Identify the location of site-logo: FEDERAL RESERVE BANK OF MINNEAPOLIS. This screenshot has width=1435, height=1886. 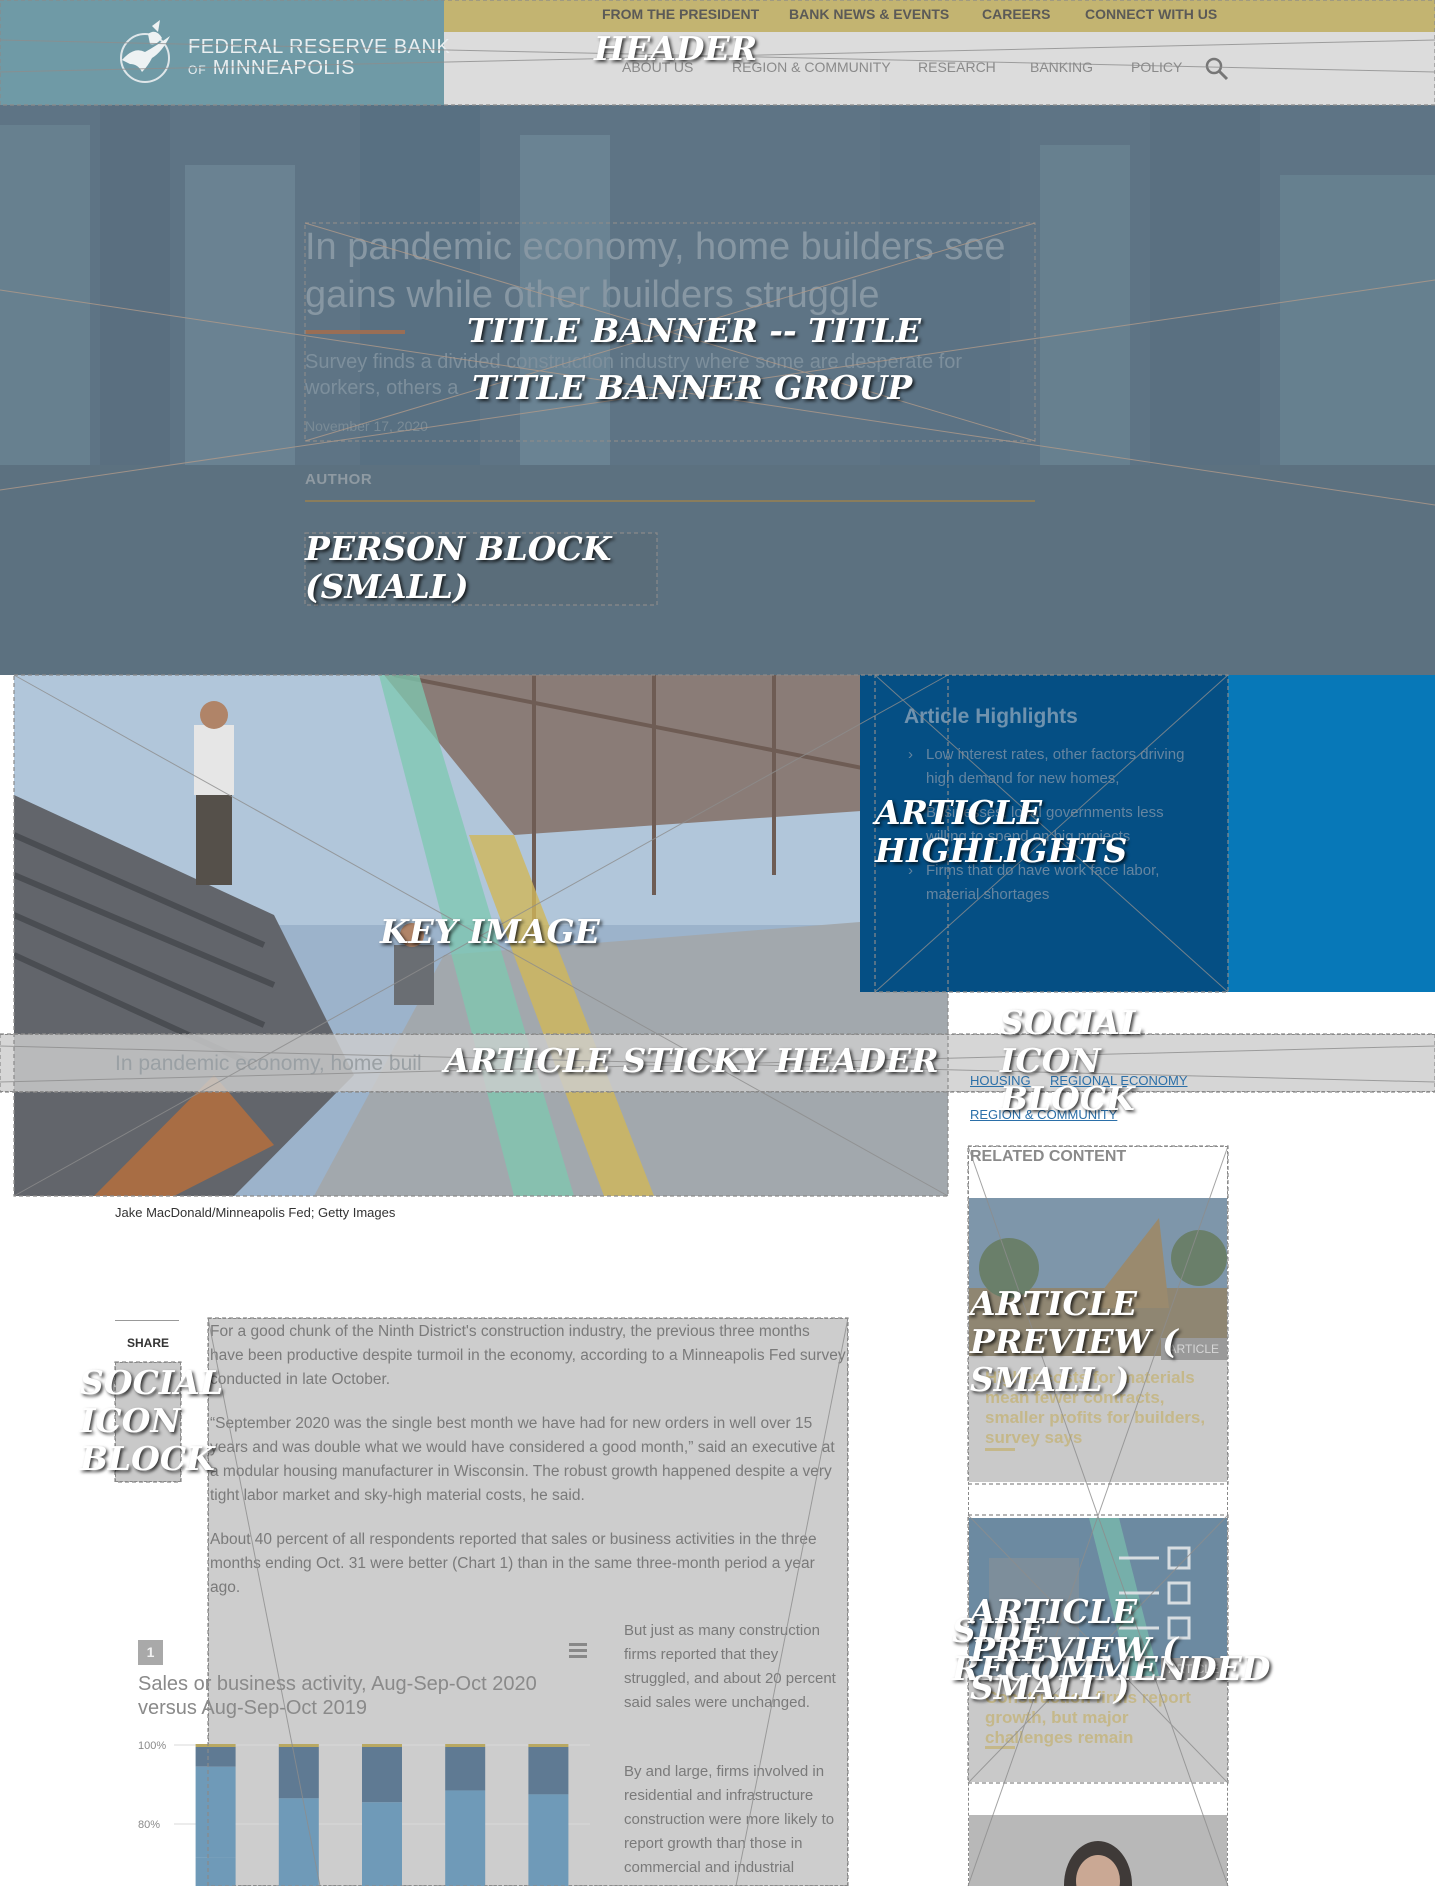
(225, 60).